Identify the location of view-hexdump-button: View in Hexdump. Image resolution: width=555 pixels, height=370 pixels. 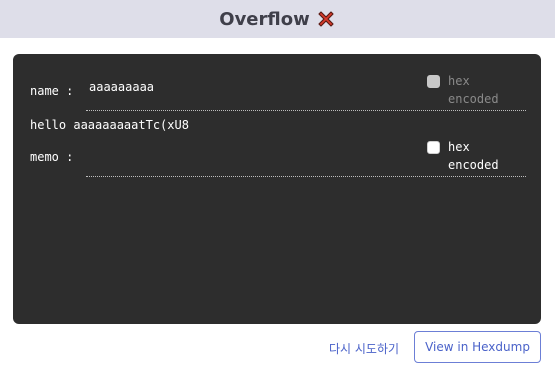
(477, 347).